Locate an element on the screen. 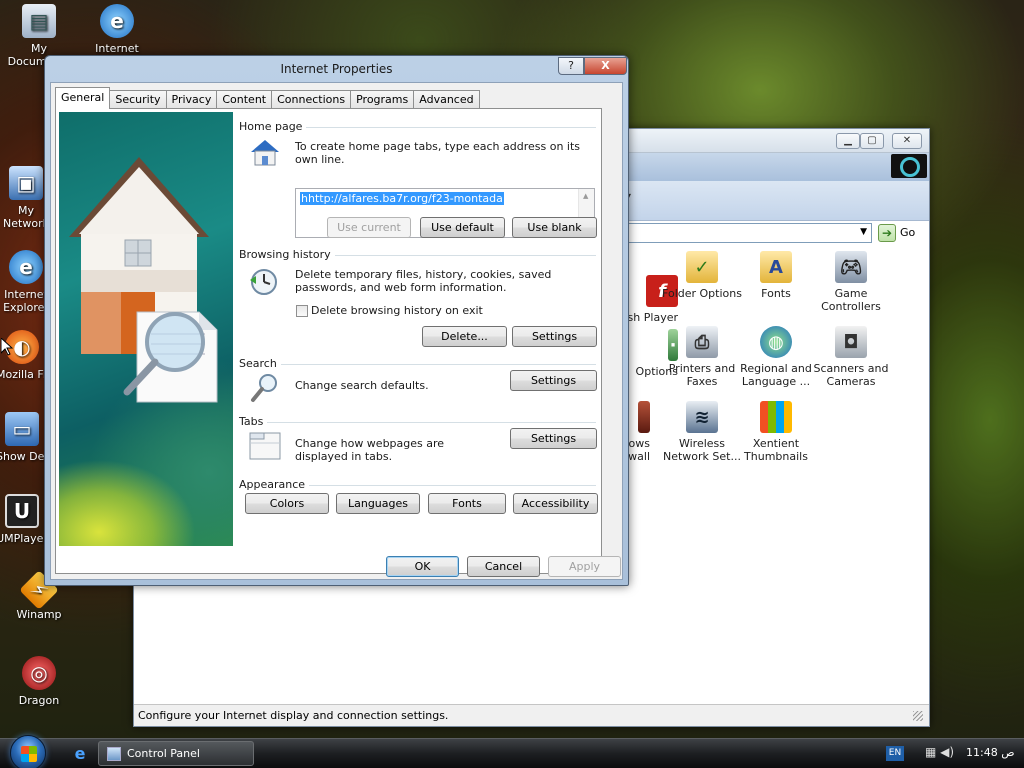 The image size is (1024, 768). home-page-title: Home page is located at coordinates (273, 126).